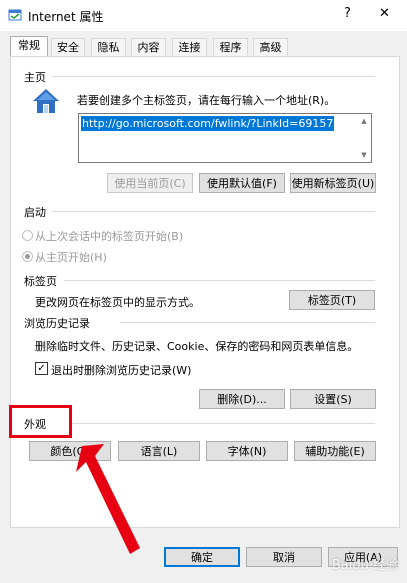 Image resolution: width=407 pixels, height=583 pixels. Describe the element at coordinates (148, 47) in the screenshot. I see `tab-content: 内容` at that location.